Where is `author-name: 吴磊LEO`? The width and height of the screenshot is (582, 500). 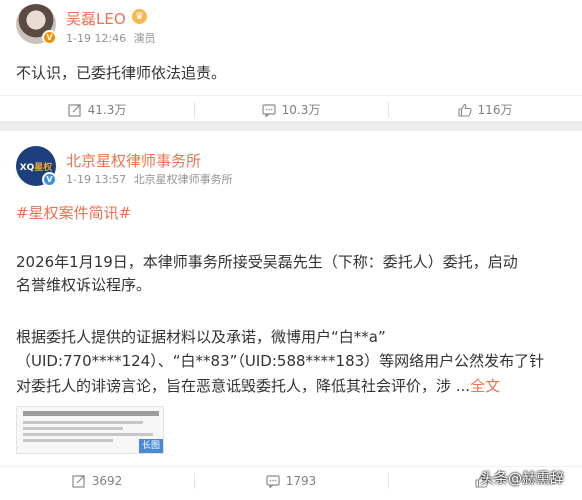 author-name: 吴磊LEO is located at coordinates (96, 18).